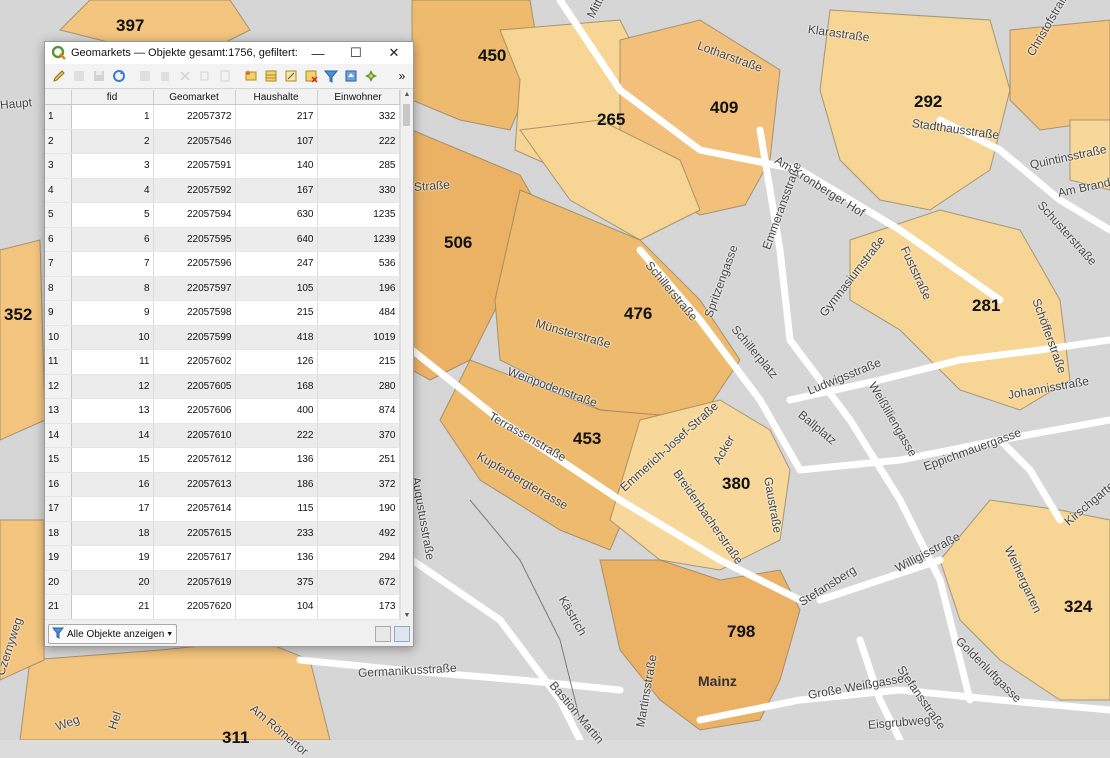 This screenshot has width=1110, height=758. I want to click on form-view-icon, so click(383, 634).